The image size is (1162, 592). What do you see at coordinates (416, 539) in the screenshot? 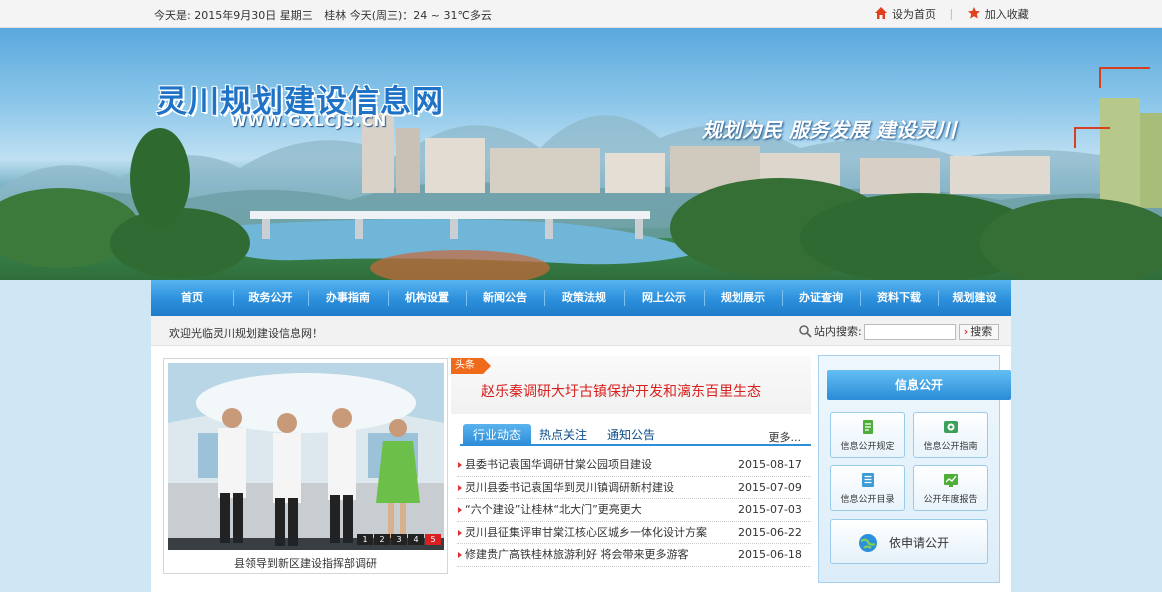
I see `slide-page-4: 4` at bounding box center [416, 539].